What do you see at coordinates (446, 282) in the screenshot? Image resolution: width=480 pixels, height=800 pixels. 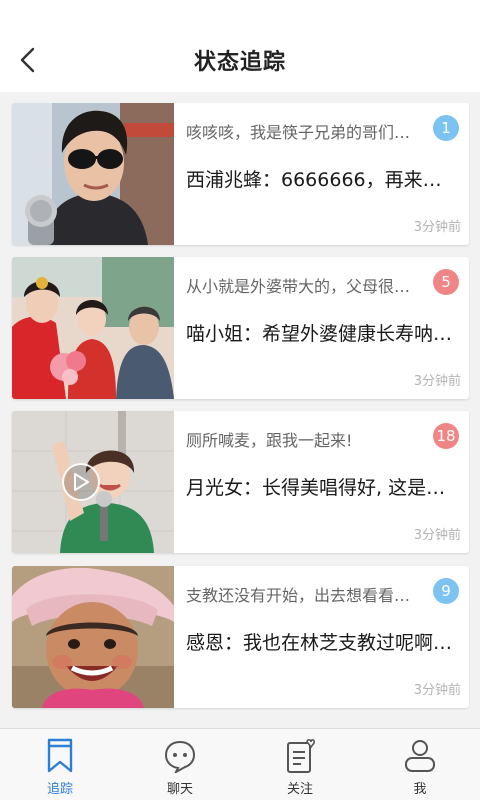 I see `unread-badge: 5` at bounding box center [446, 282].